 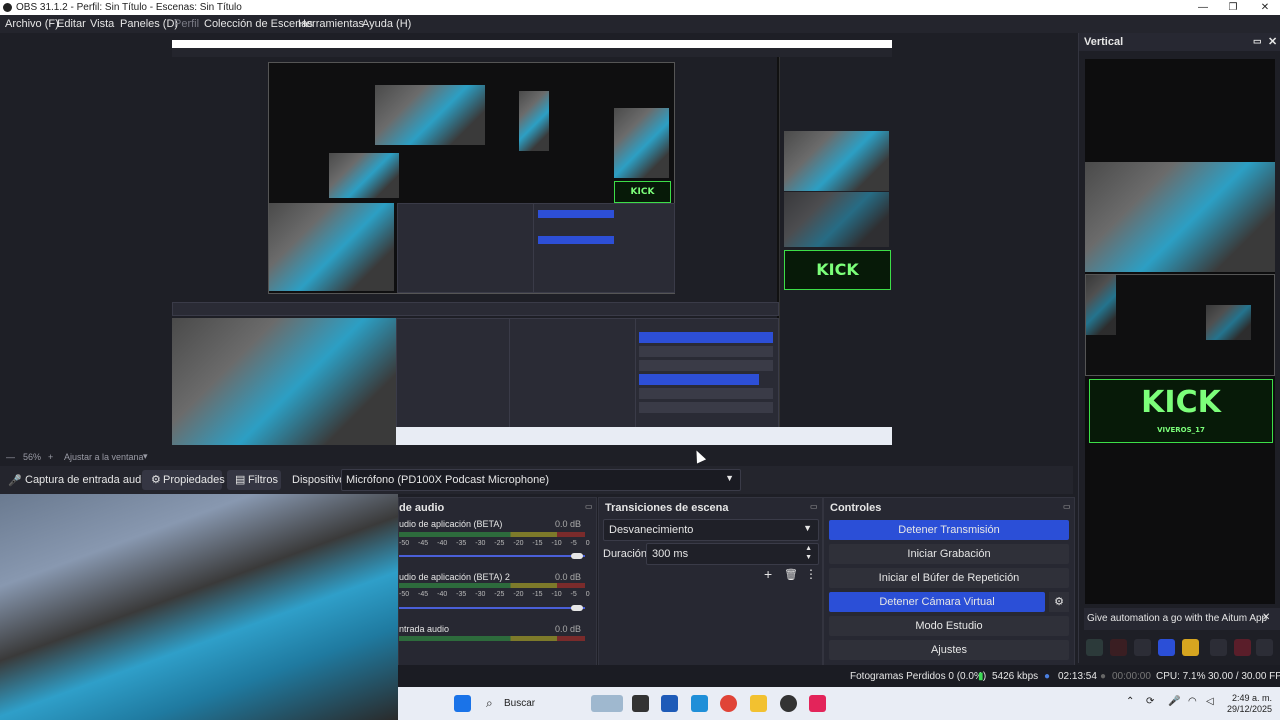 I want to click on menu-coleccion-escenas: Colección de Escenas, so click(x=258, y=24).